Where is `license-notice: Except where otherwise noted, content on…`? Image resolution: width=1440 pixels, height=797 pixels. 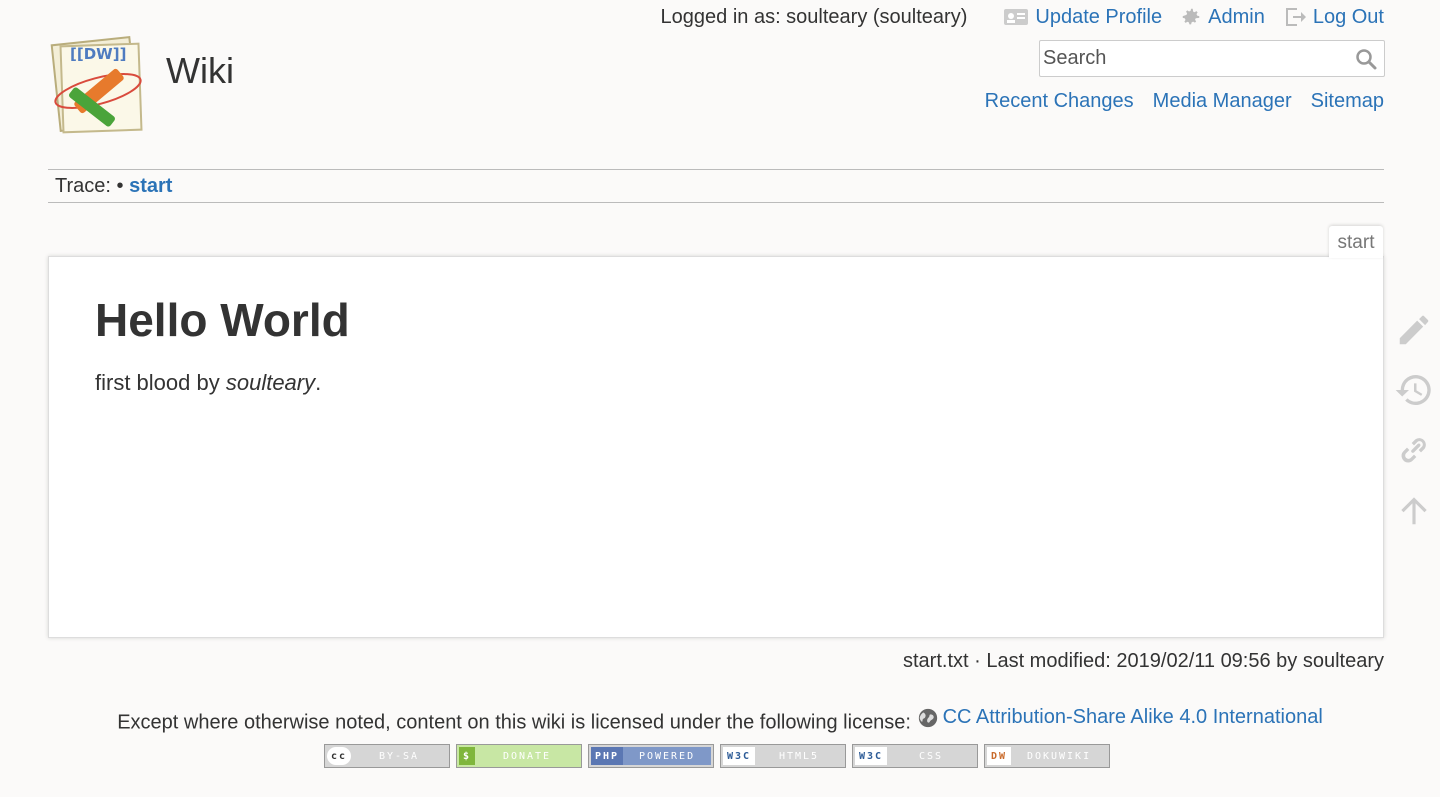
license-notice: Except where otherwise noted, content on… is located at coordinates (720, 720).